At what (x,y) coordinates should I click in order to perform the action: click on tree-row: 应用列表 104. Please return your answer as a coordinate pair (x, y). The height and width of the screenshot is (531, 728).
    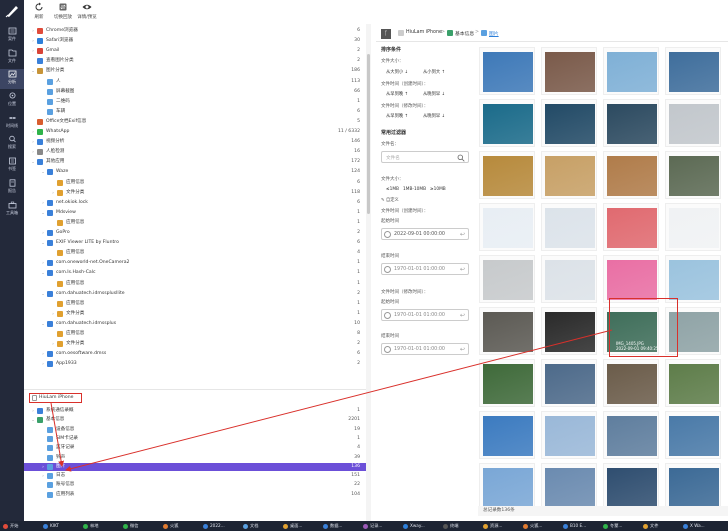
    Looking at the image, I should click on (195, 495).